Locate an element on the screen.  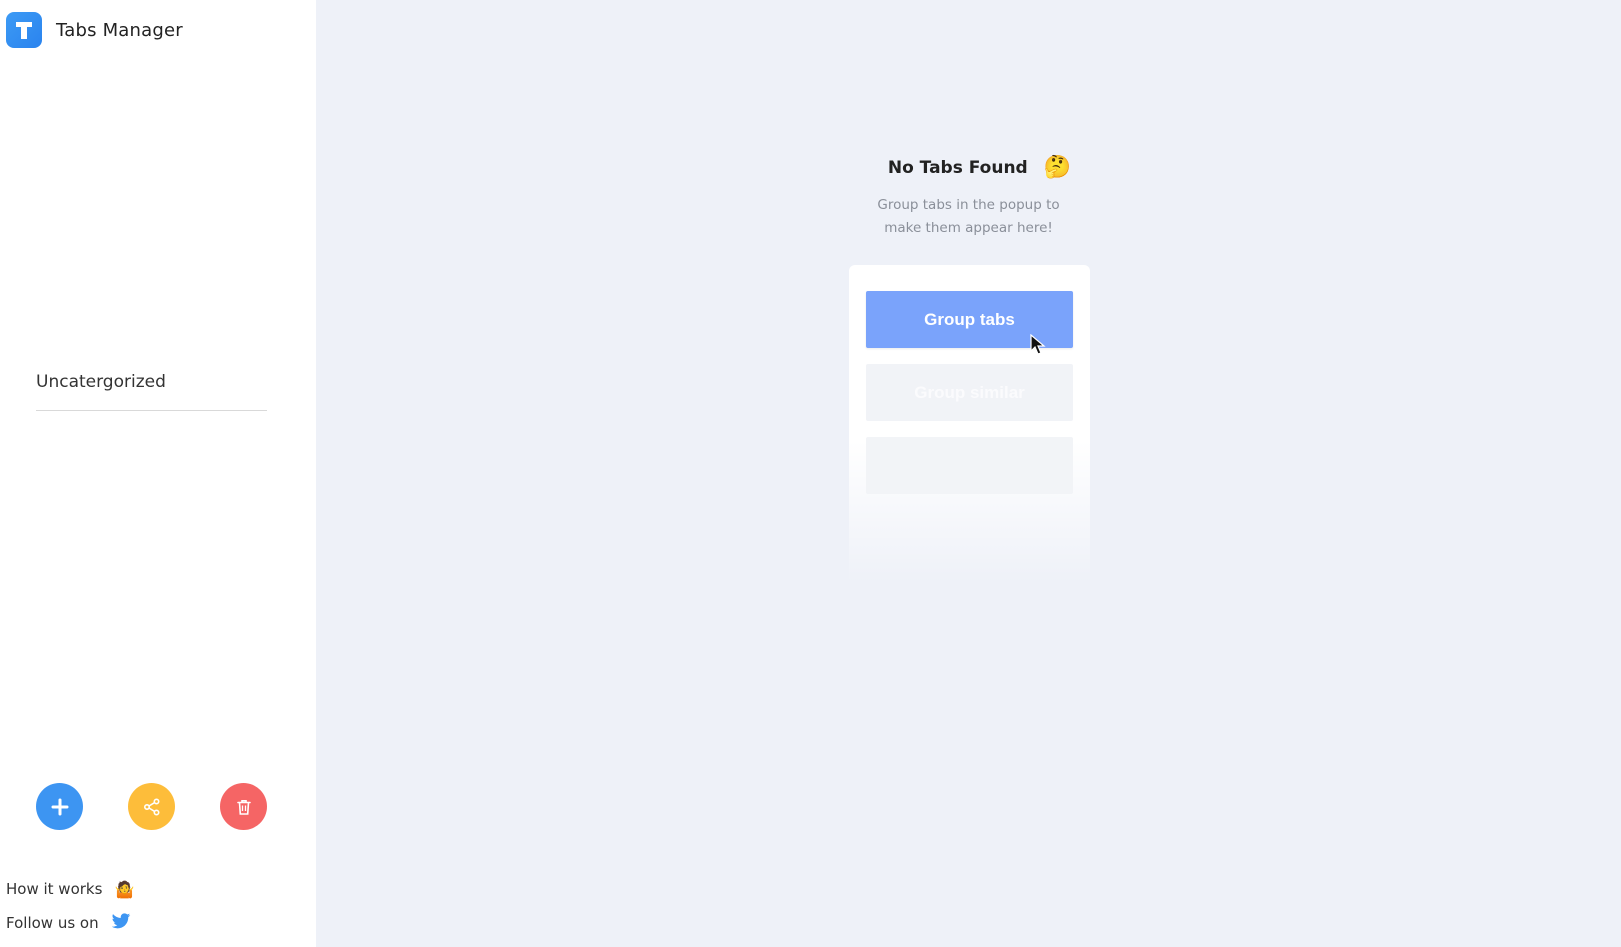
thinking-emoji-icon: 🤔 is located at coordinates (1057, 167).